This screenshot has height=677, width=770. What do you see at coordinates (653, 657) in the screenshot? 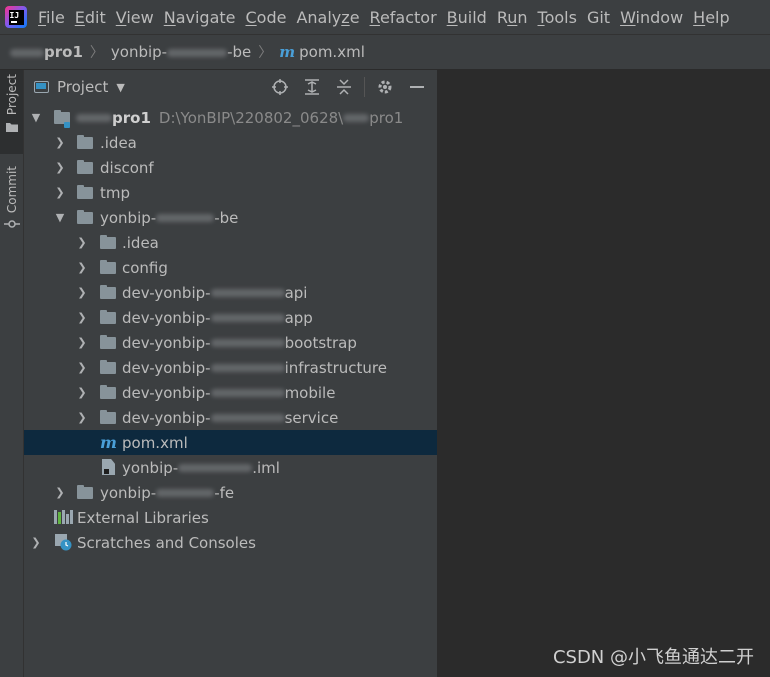
I see `watermark: CSDN @小飞鱼通达二开` at bounding box center [653, 657].